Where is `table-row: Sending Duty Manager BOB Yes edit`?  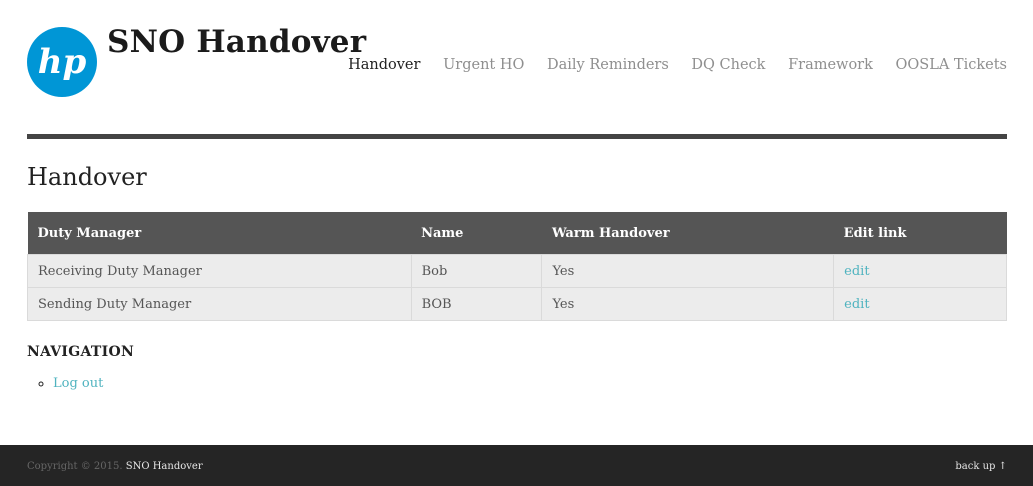 table-row: Sending Duty Manager BOB Yes edit is located at coordinates (517, 304).